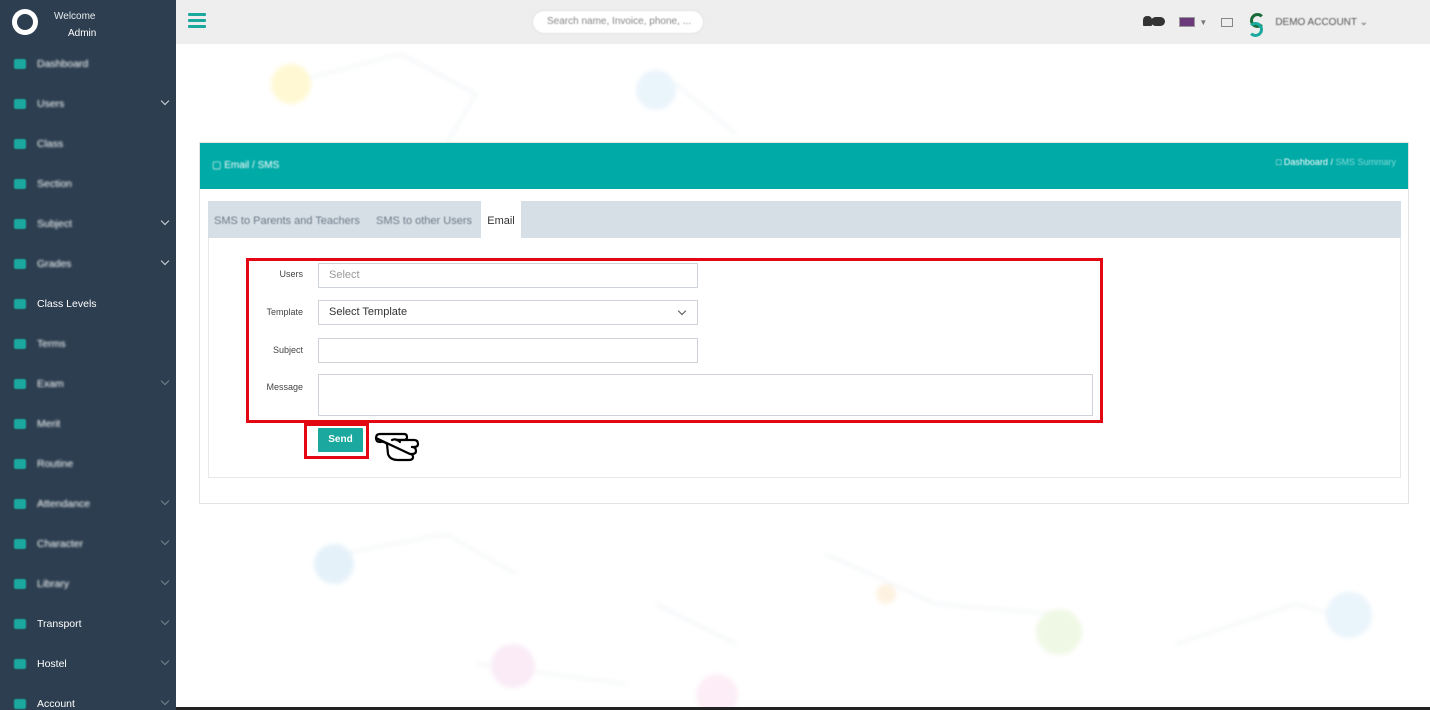 The width and height of the screenshot is (1430, 710). What do you see at coordinates (55, 184) in the screenshot?
I see `sidebar-item-label: Section` at bounding box center [55, 184].